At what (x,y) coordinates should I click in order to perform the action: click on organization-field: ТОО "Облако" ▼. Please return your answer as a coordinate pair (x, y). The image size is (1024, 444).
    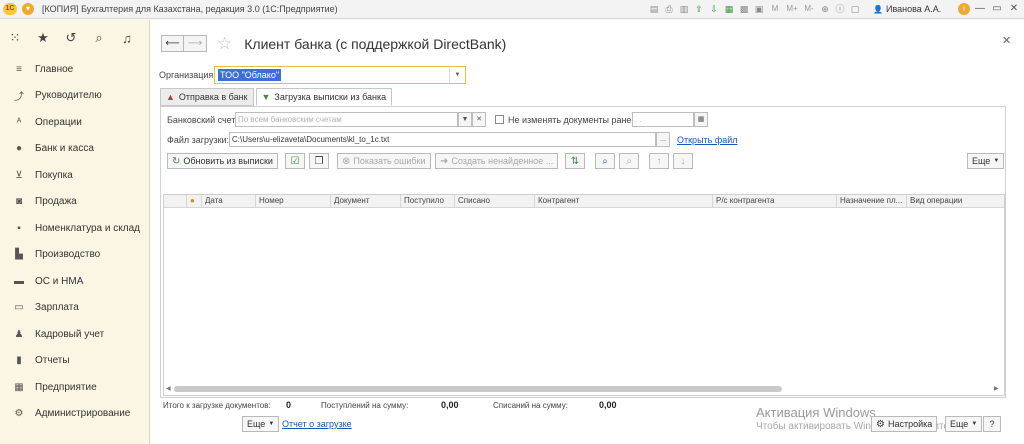
    Looking at the image, I should click on (340, 75).